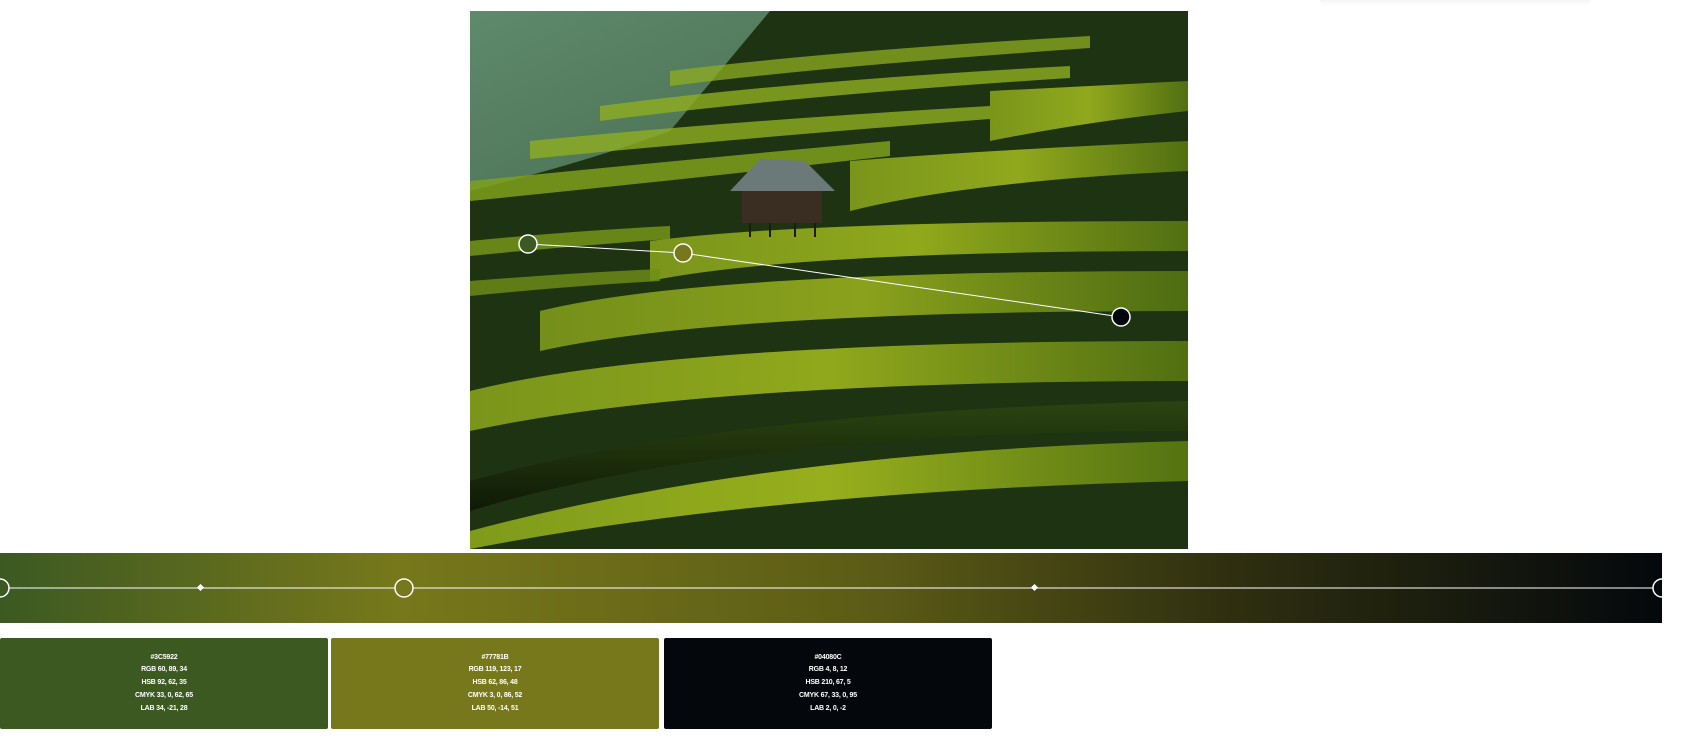 The height and width of the screenshot is (739, 1681). What do you see at coordinates (164, 695) in the screenshot?
I see `swatch-cmyk: CMYK 33, 0, 62, 65` at bounding box center [164, 695].